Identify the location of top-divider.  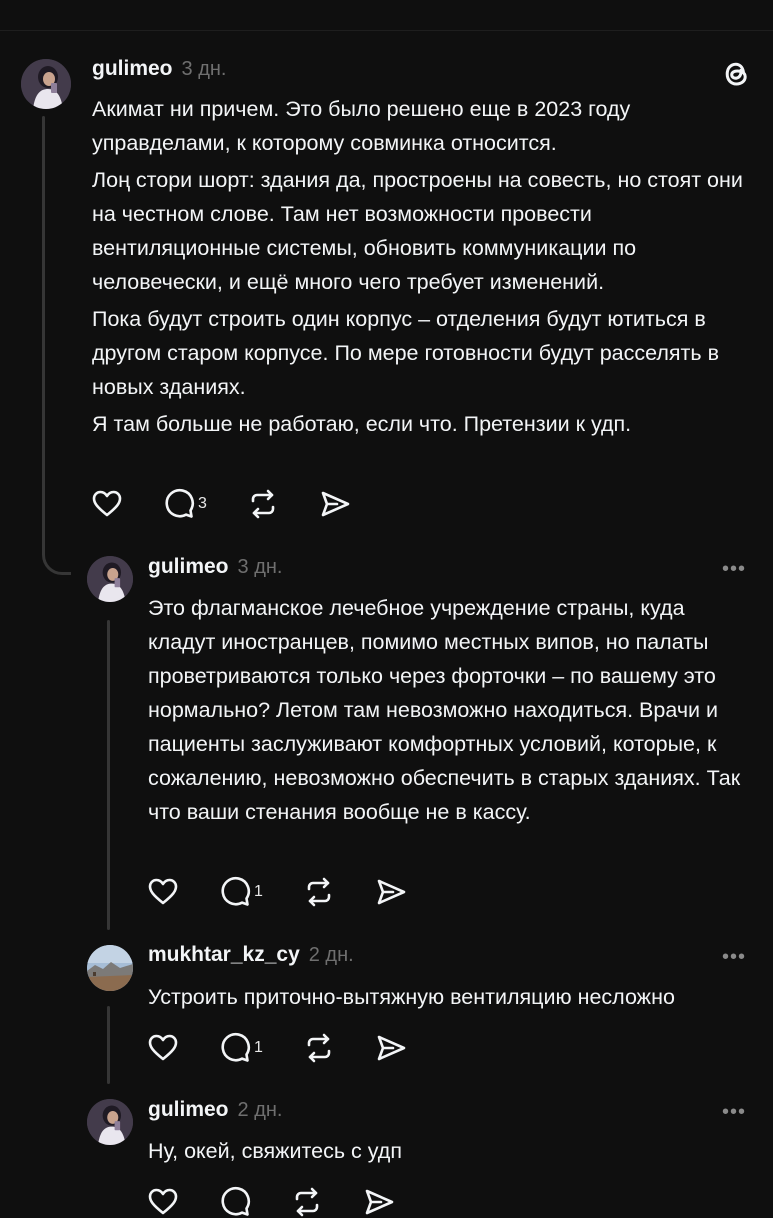
(386, 30).